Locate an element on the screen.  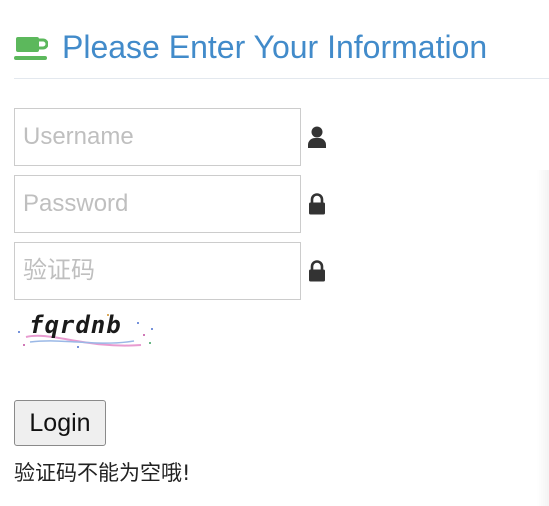
captcha-input is located at coordinates (157, 271).